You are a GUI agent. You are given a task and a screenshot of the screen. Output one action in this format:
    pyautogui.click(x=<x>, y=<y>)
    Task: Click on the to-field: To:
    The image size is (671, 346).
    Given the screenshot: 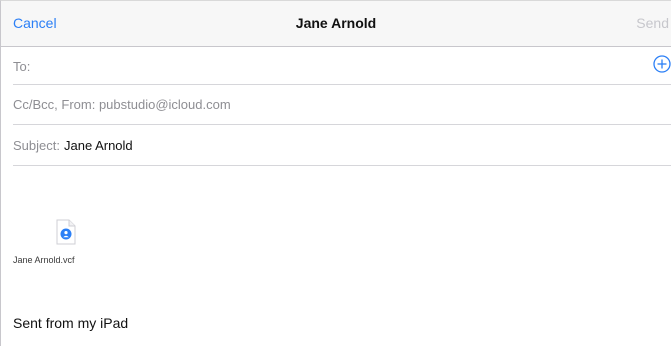 What is the action you would take?
    pyautogui.click(x=342, y=66)
    